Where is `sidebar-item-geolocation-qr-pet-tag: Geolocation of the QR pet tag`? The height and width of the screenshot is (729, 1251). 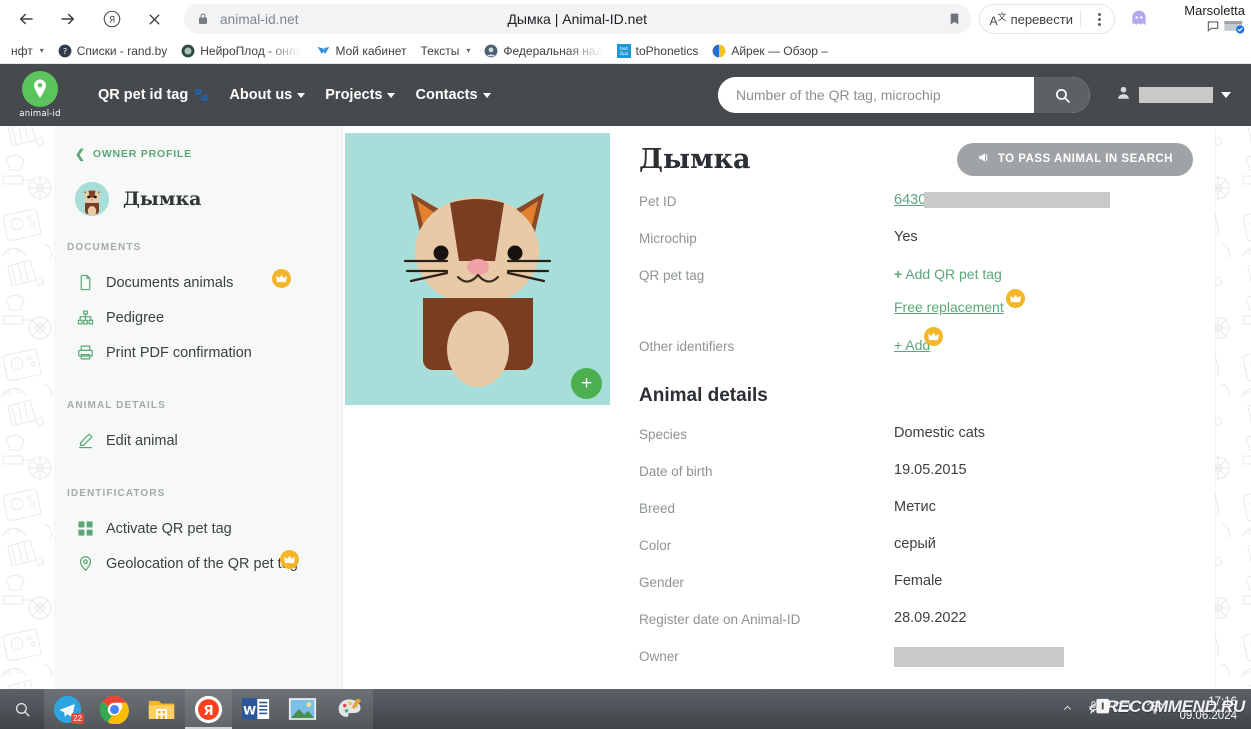 sidebar-item-geolocation-qr-pet-tag: Geolocation of the QR pet tag is located at coordinates (198, 563).